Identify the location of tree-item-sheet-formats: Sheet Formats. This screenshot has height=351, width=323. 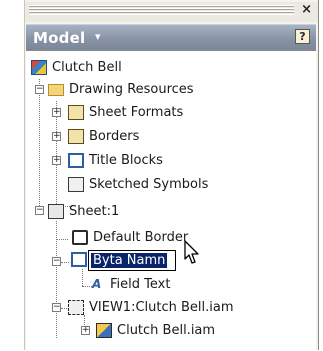
(168, 113).